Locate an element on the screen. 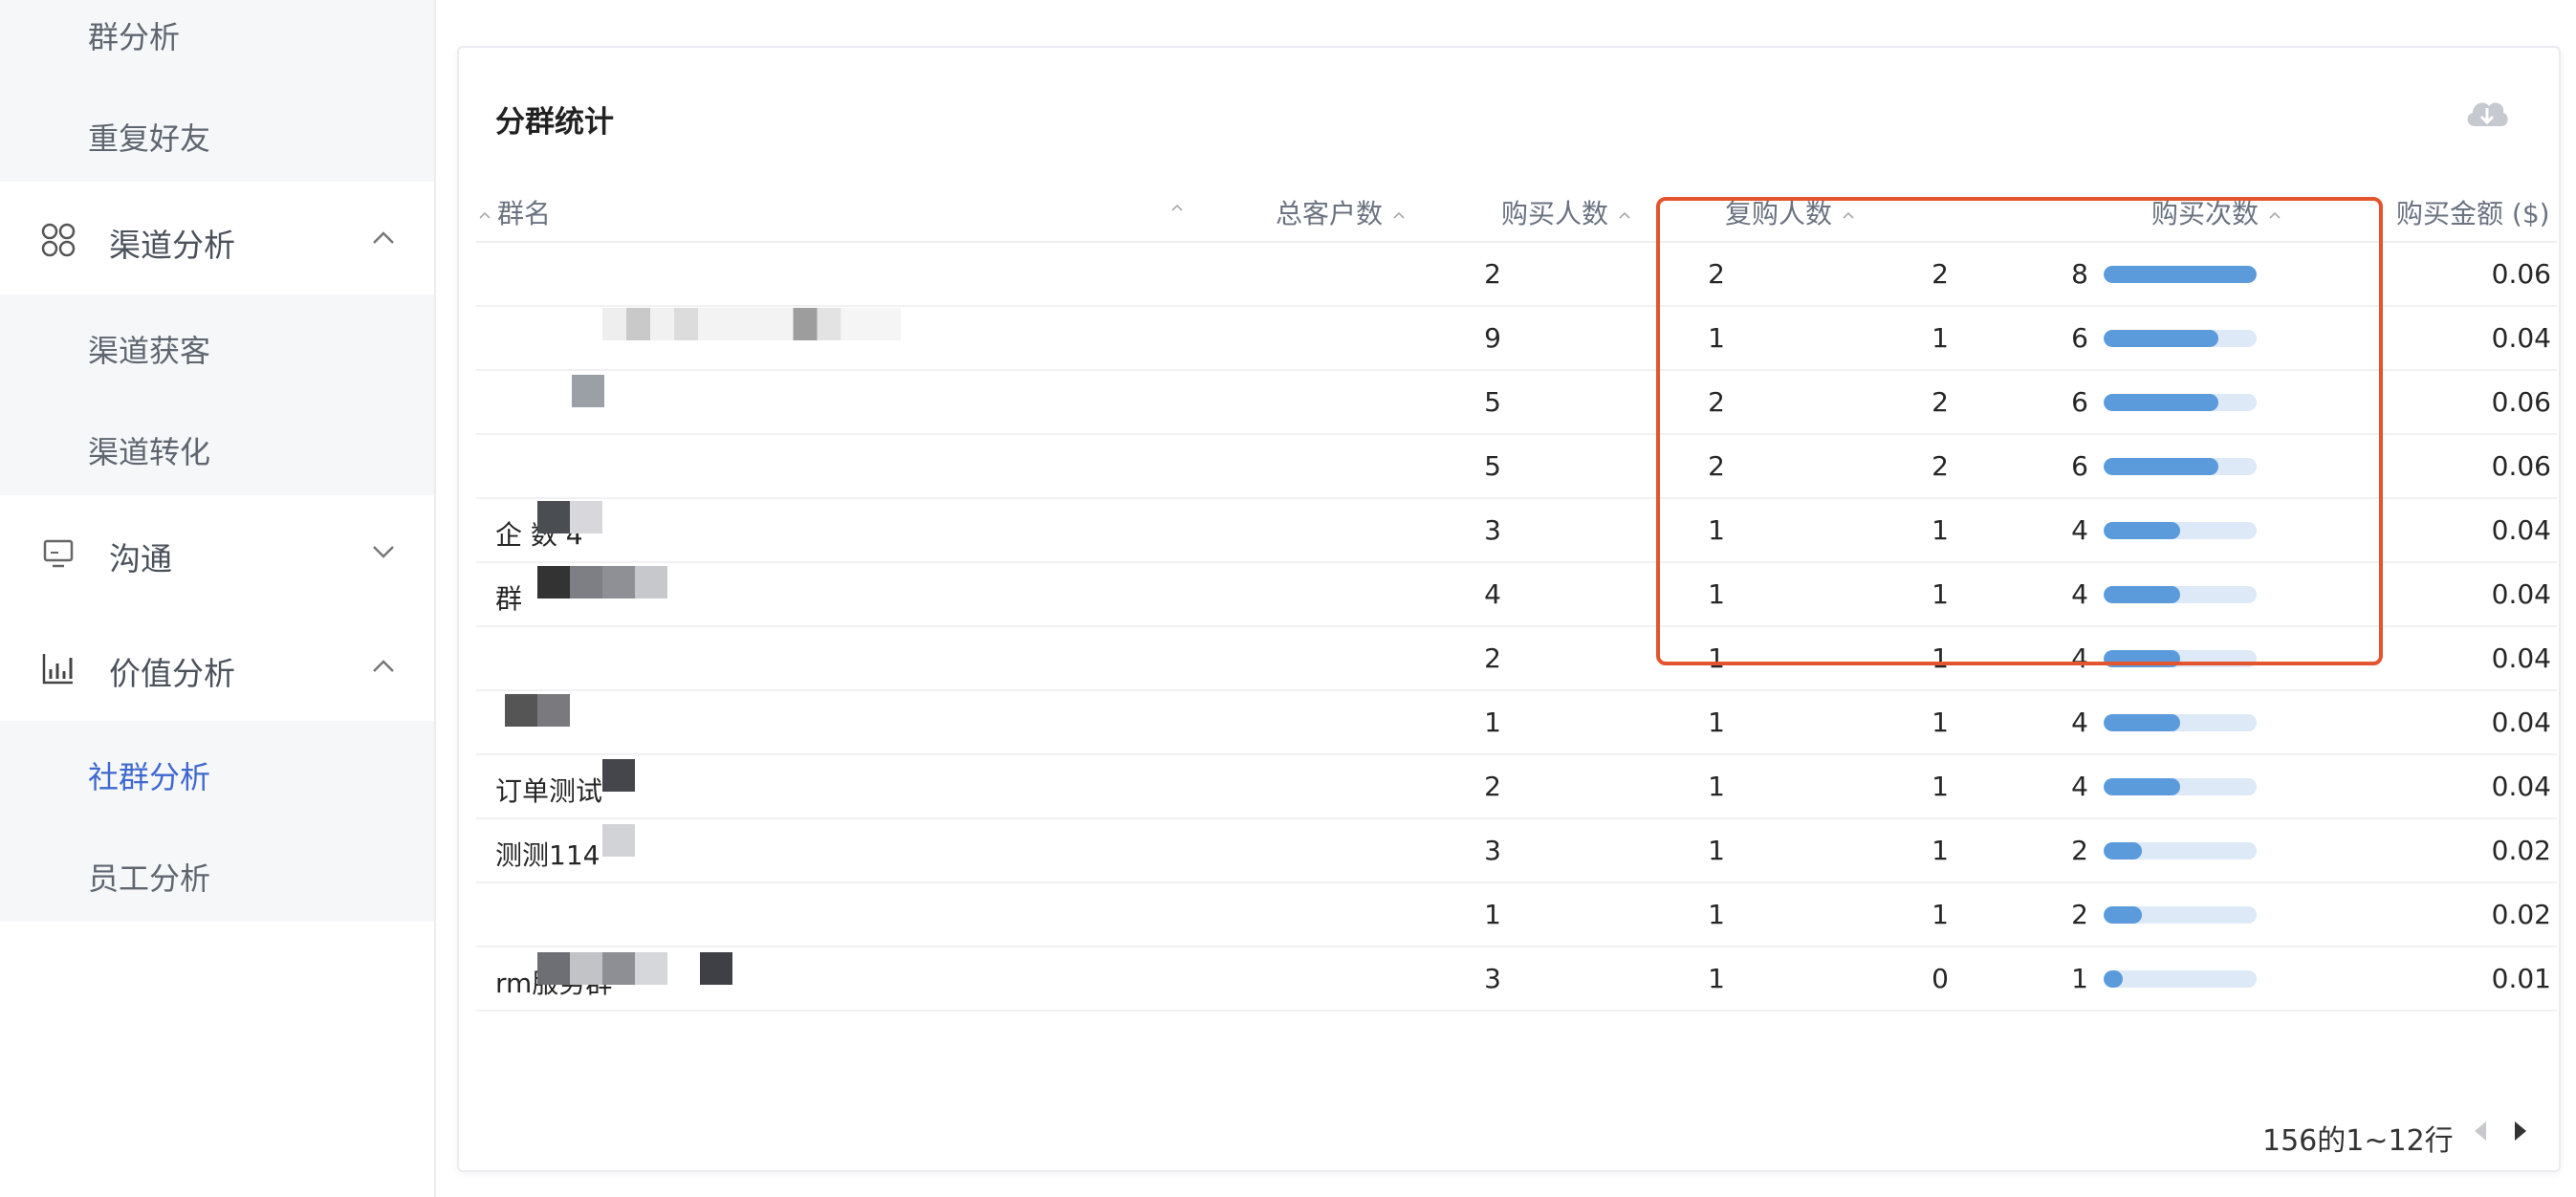 Image resolution: width=2576 pixels, height=1197 pixels. column-header-buyers-label: 购买人数 is located at coordinates (1555, 213).